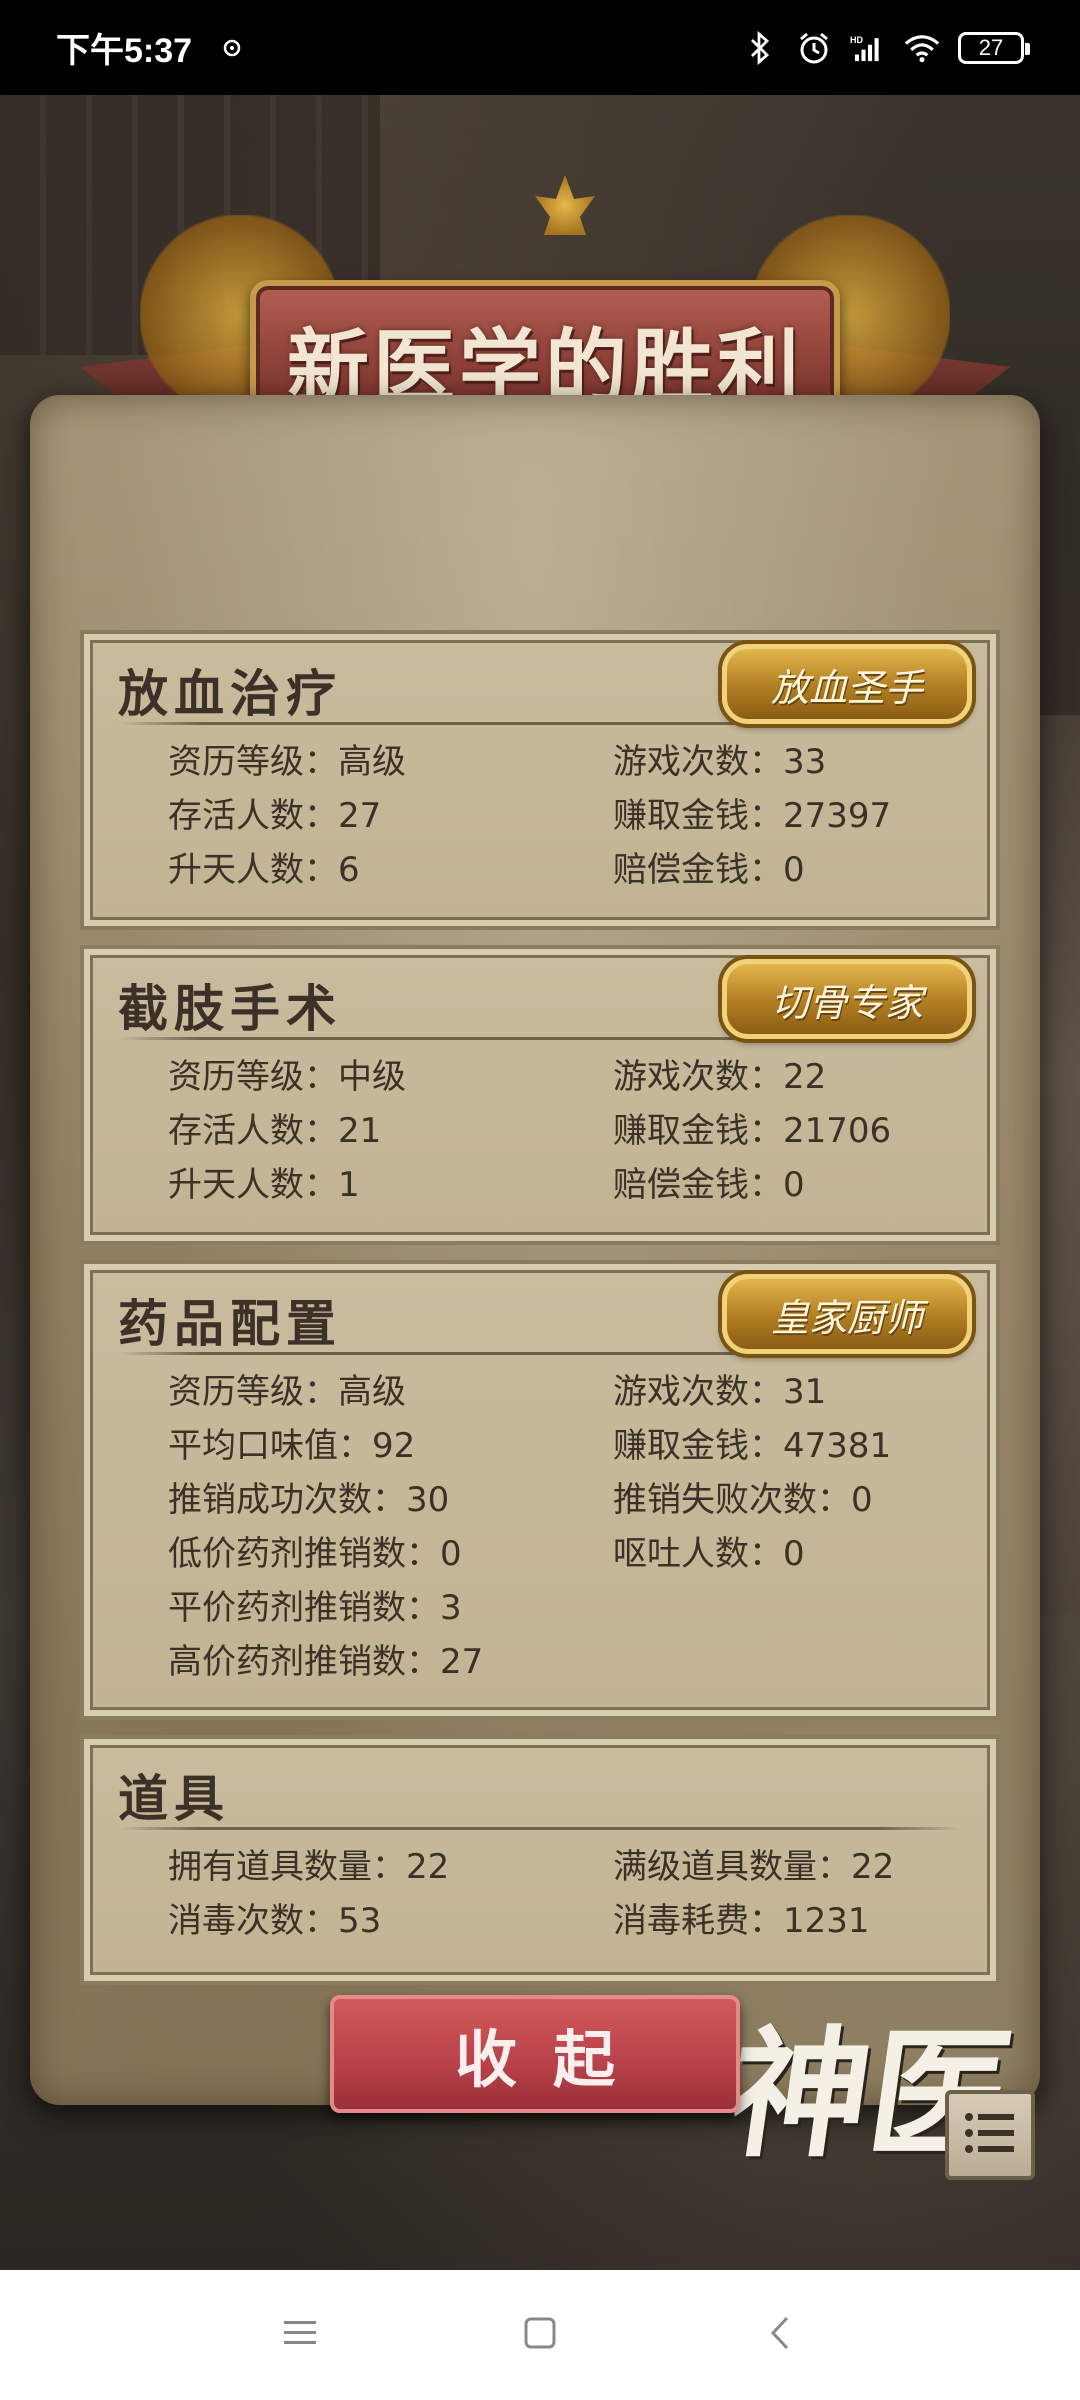  What do you see at coordinates (264, 870) in the screenshot?
I see `stat-item: 升天人数：6` at bounding box center [264, 870].